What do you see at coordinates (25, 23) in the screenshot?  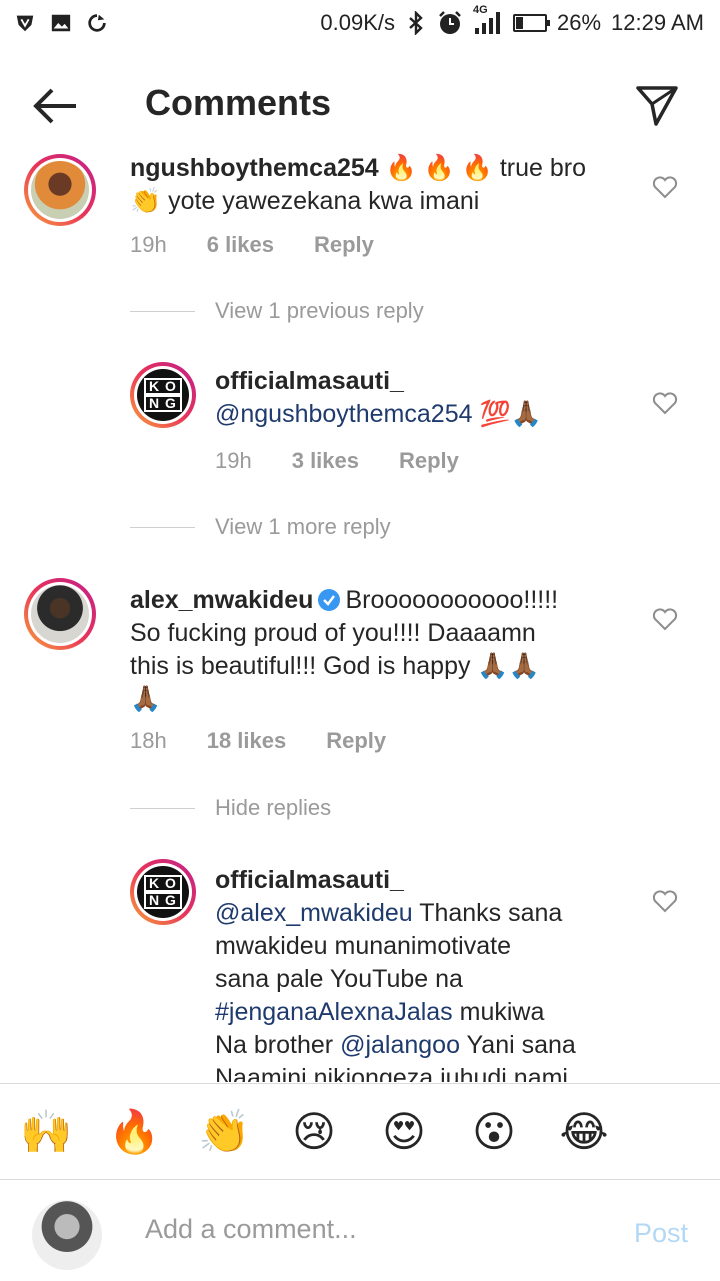 I see `shield-icon` at bounding box center [25, 23].